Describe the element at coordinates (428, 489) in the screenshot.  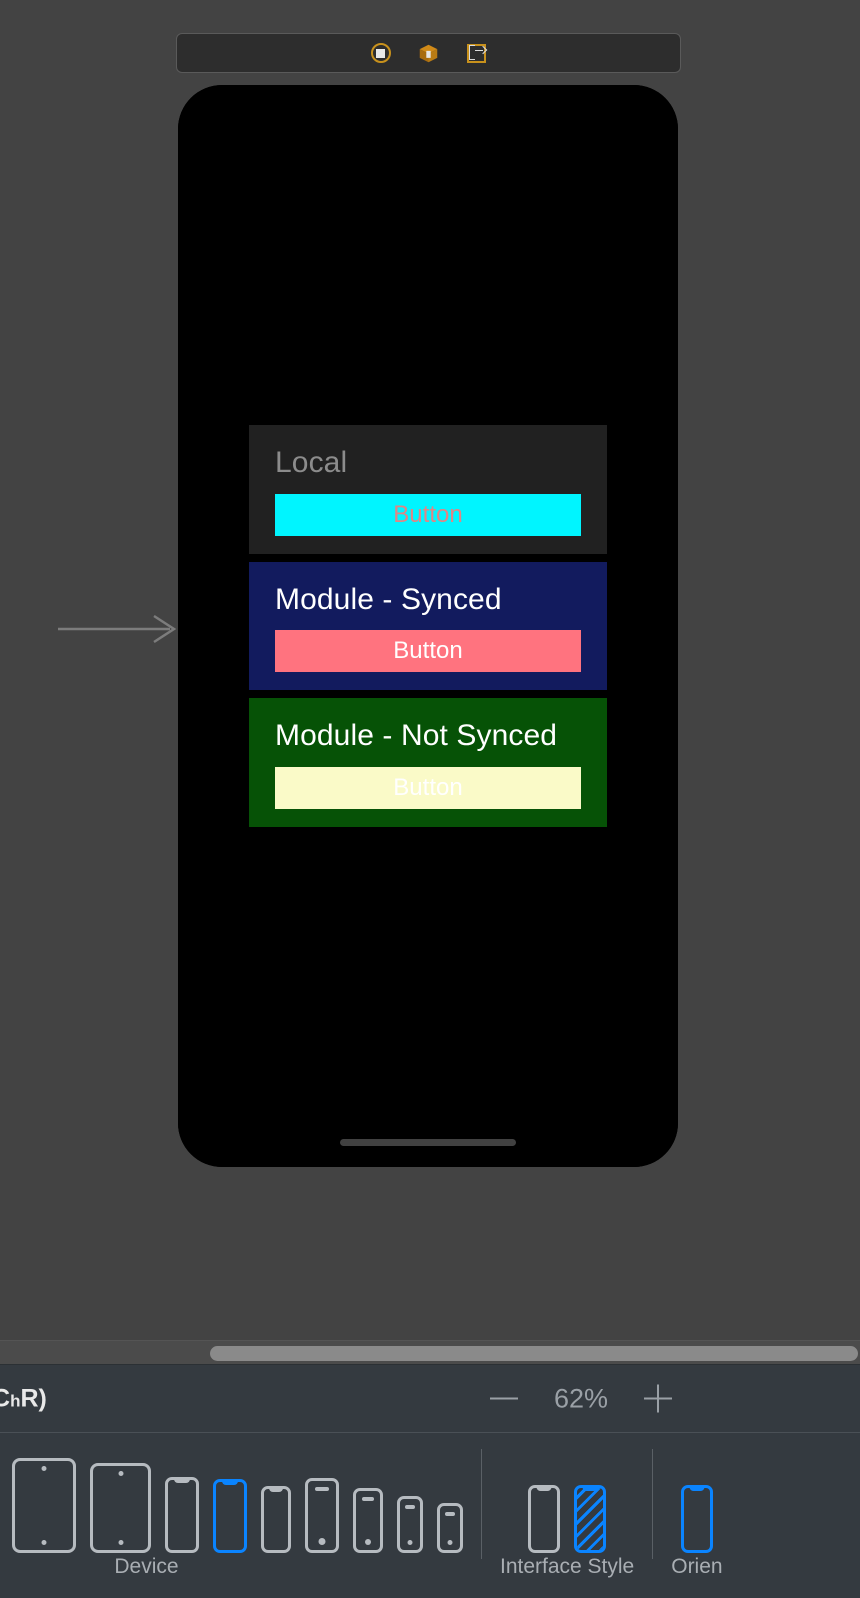
I see `card-local: Local Button` at that location.